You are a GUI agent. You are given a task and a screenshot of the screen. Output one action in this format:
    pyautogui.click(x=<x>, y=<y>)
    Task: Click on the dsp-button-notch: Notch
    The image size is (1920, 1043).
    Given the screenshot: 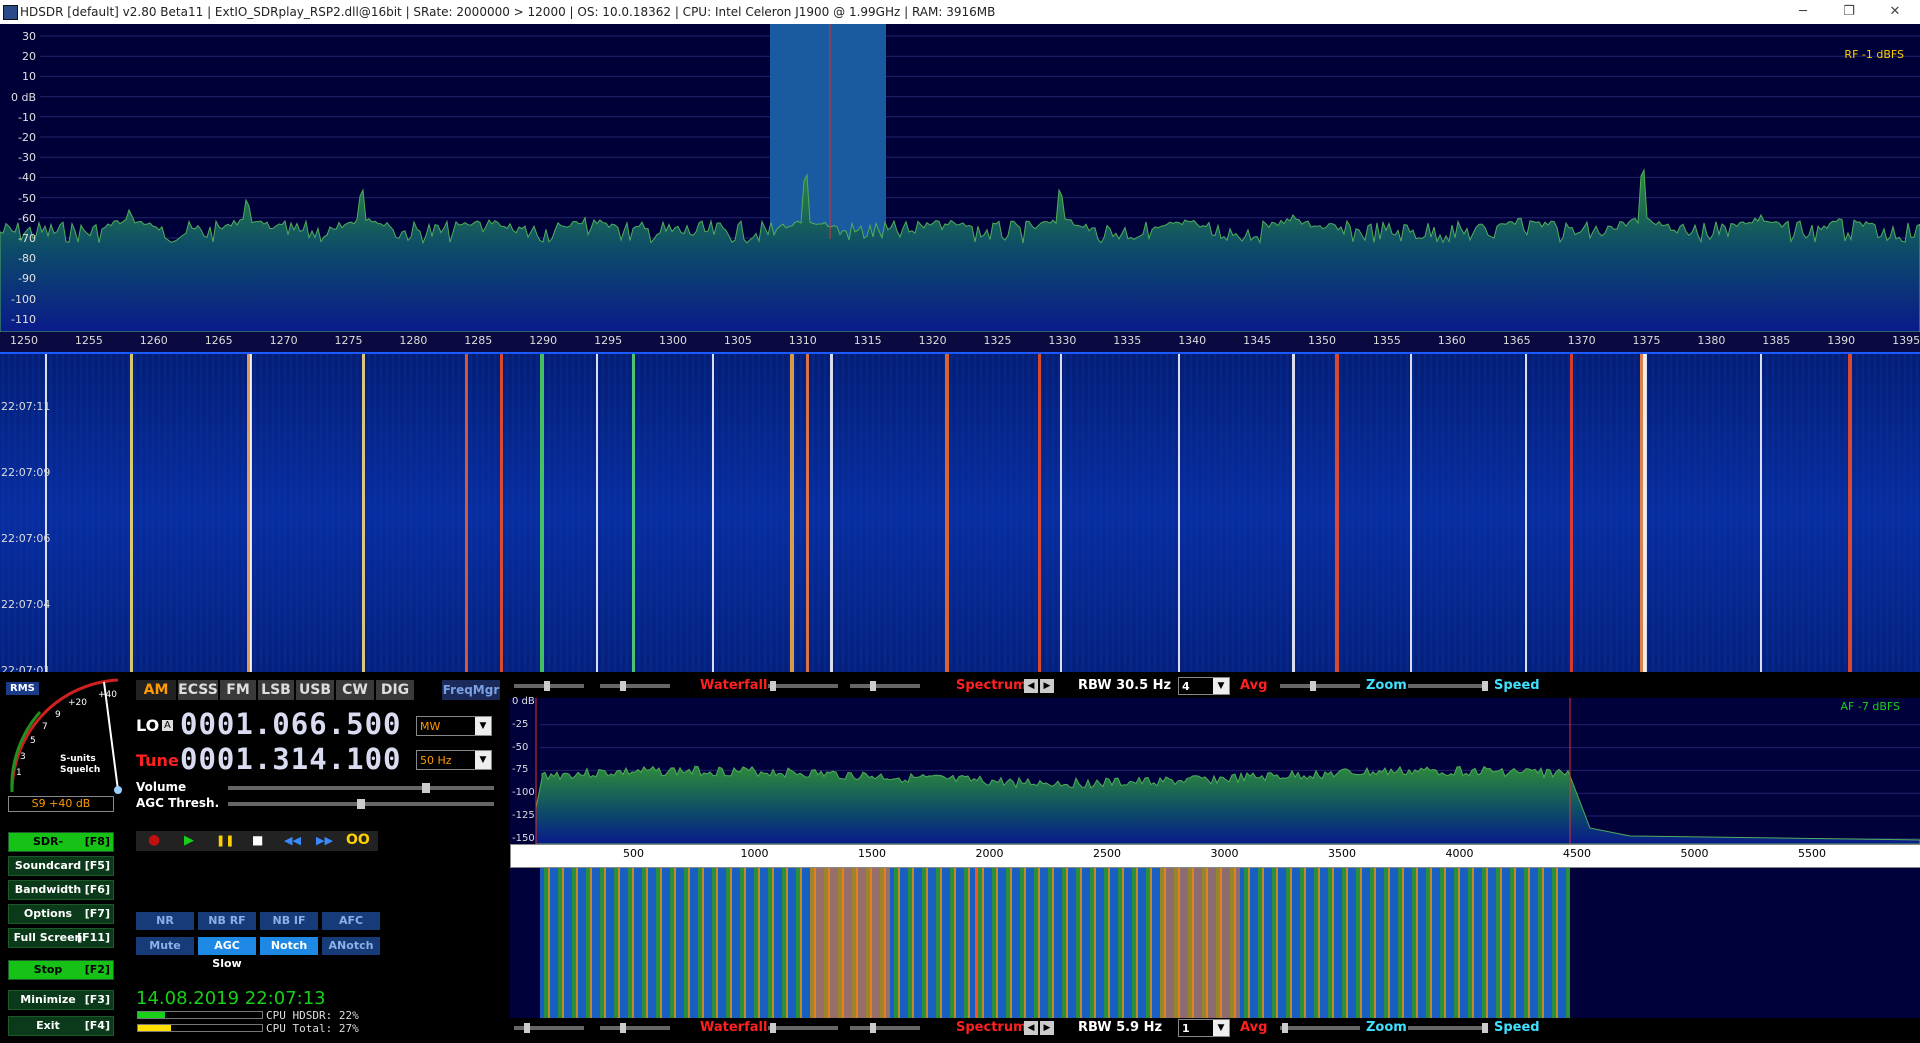 What is the action you would take?
    pyautogui.click(x=289, y=946)
    